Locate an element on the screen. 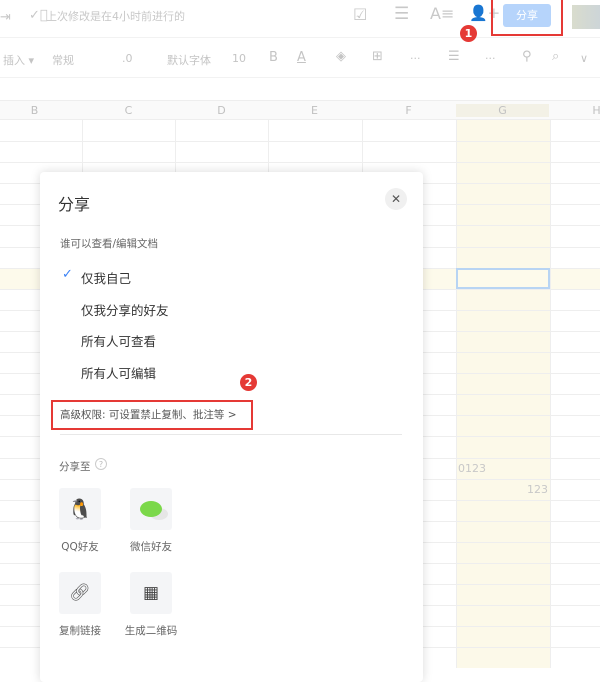 The height and width of the screenshot is (682, 600). divider is located at coordinates (231, 434).